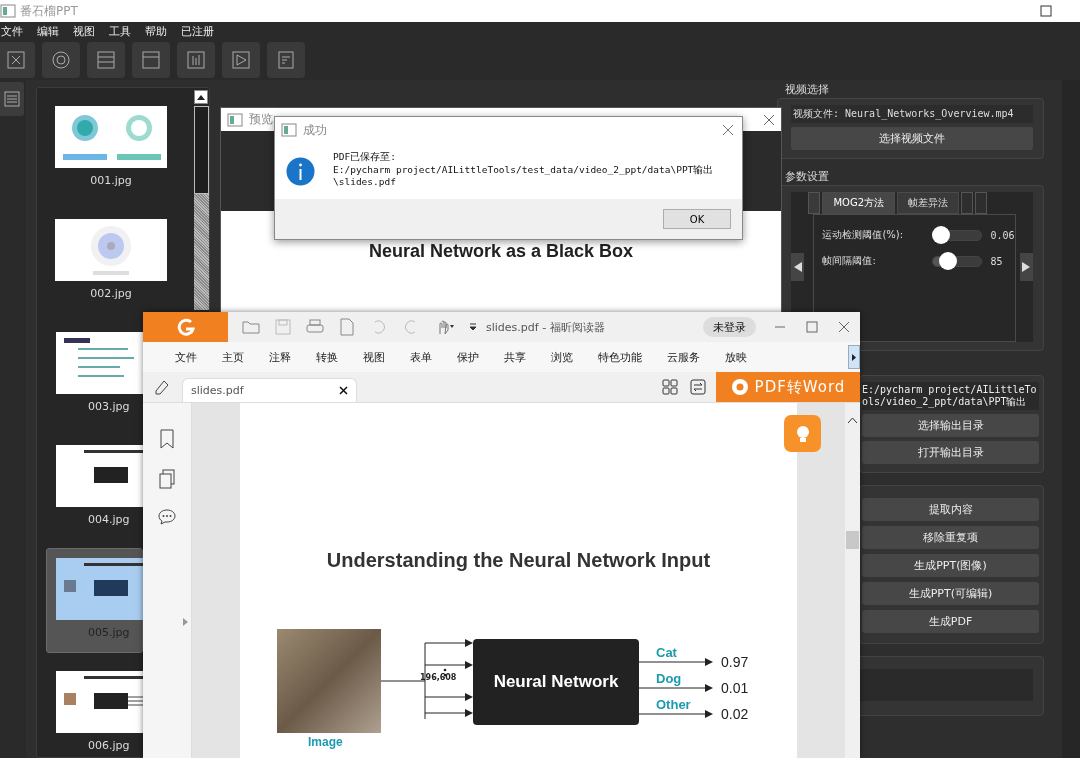  I want to click on close-icon, so click(343, 390).